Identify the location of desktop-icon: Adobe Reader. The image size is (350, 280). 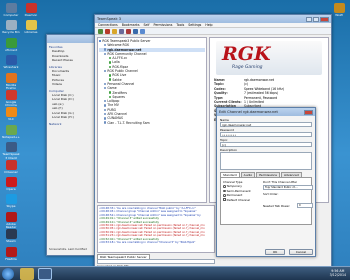
(11, 220).